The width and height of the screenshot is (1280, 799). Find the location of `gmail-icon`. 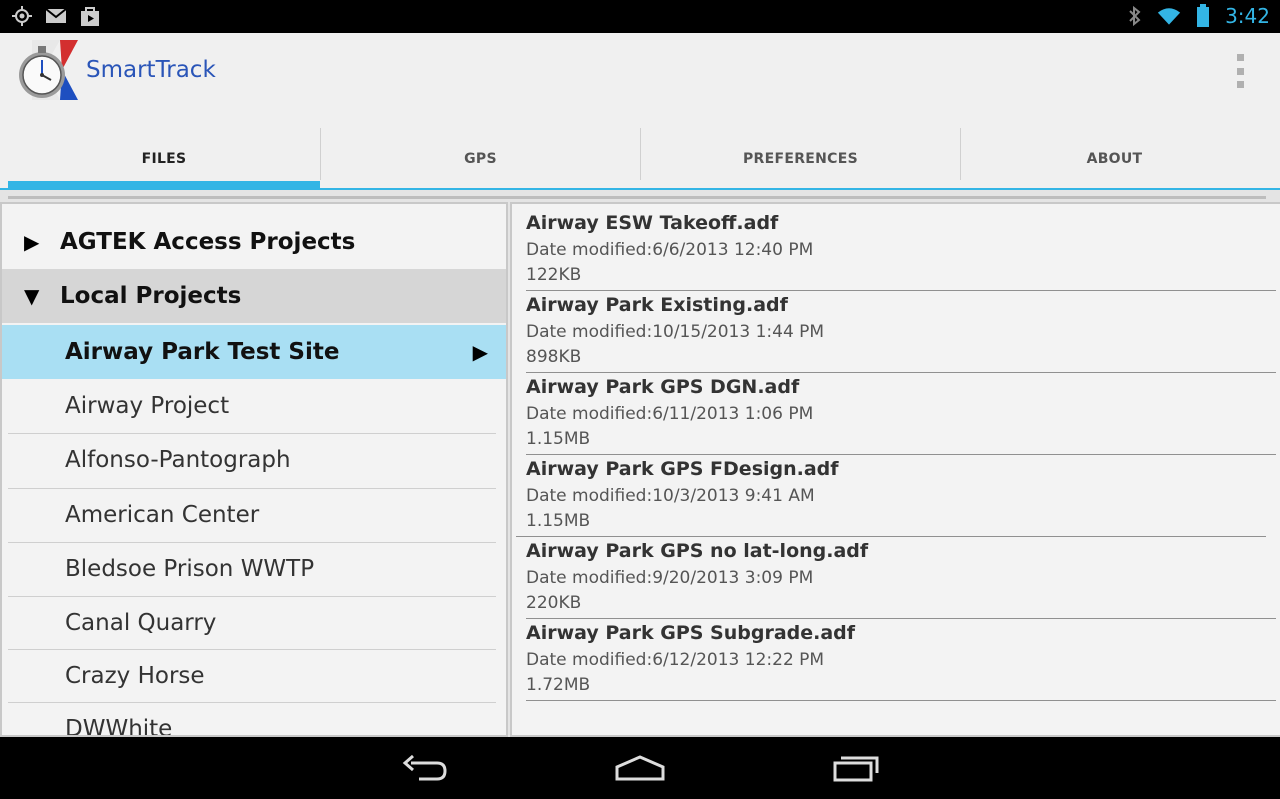

gmail-icon is located at coordinates (56, 16).